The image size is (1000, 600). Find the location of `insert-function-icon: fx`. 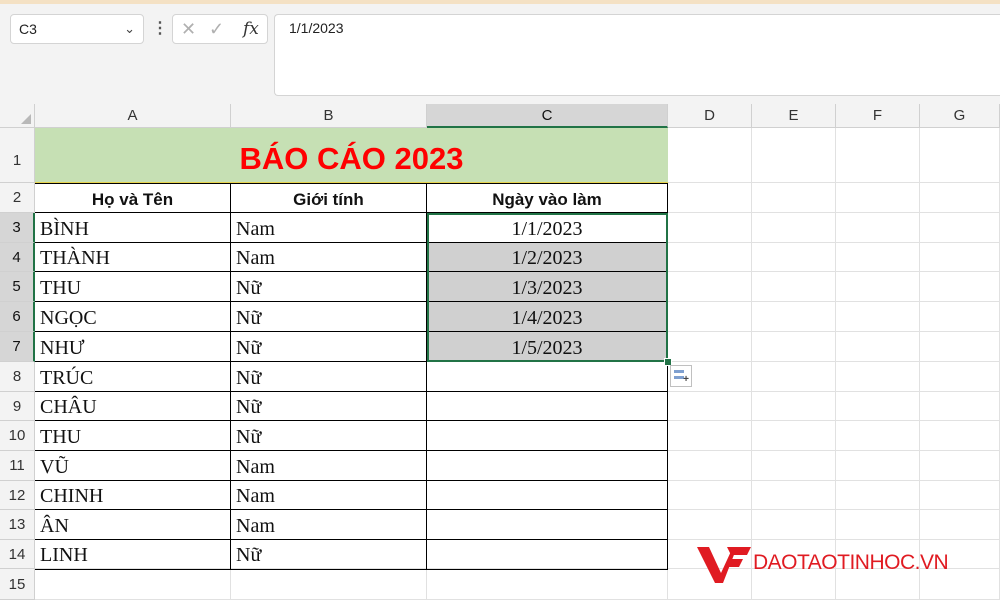

insert-function-icon: fx is located at coordinates (251, 29).